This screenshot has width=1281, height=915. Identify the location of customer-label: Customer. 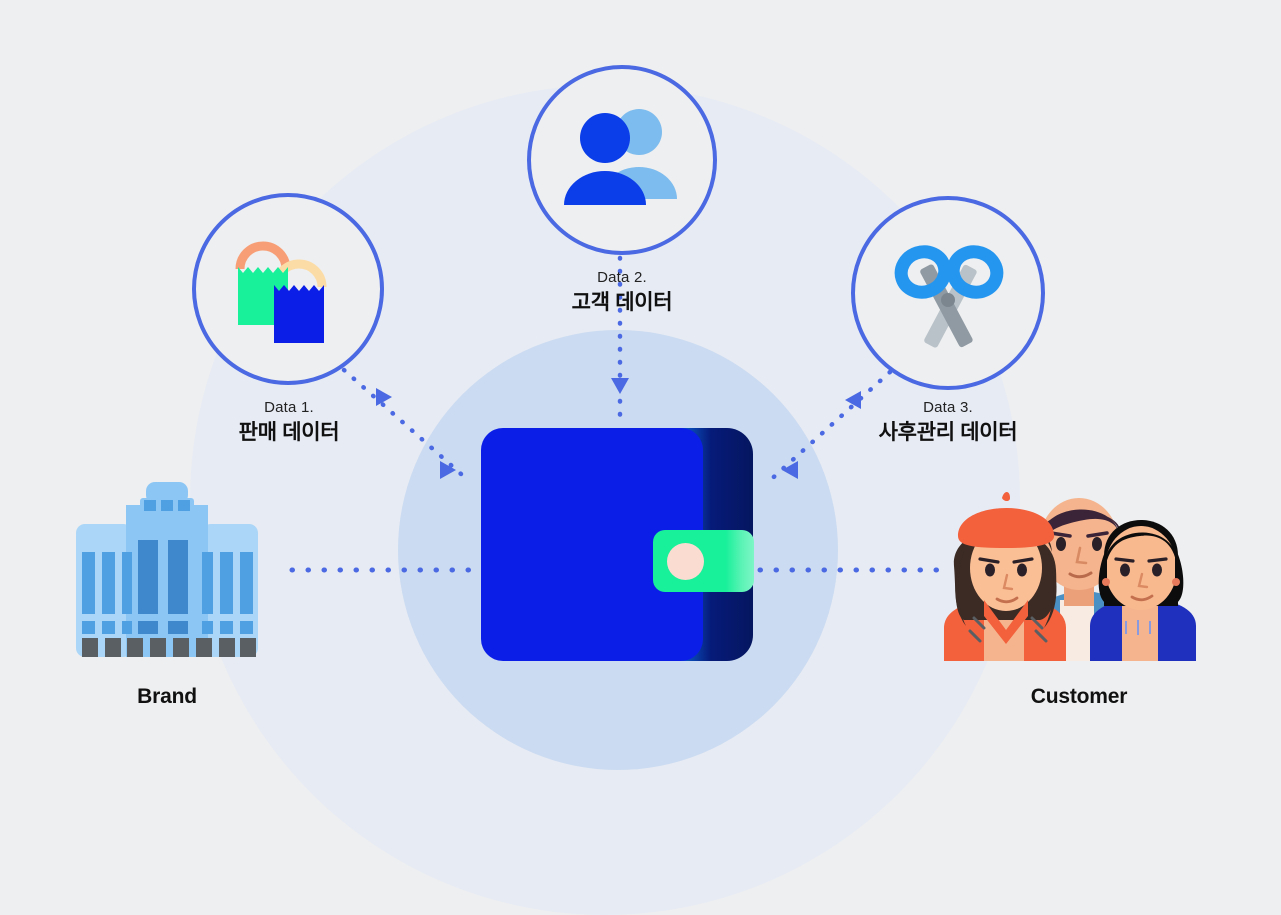
(1079, 696).